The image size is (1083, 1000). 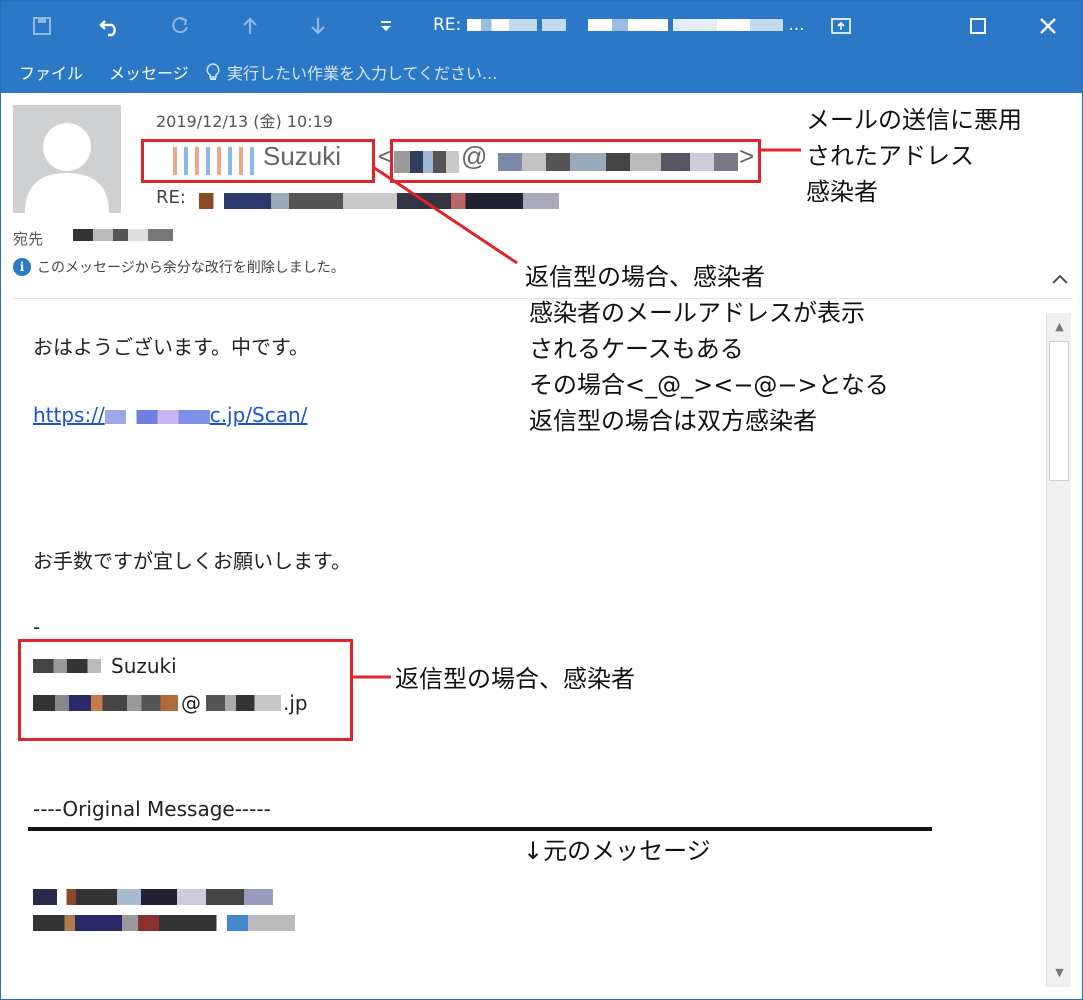 I want to click on annotation-address-label: メールの送信に悪用 されたアドレス 感染者, so click(x=914, y=156).